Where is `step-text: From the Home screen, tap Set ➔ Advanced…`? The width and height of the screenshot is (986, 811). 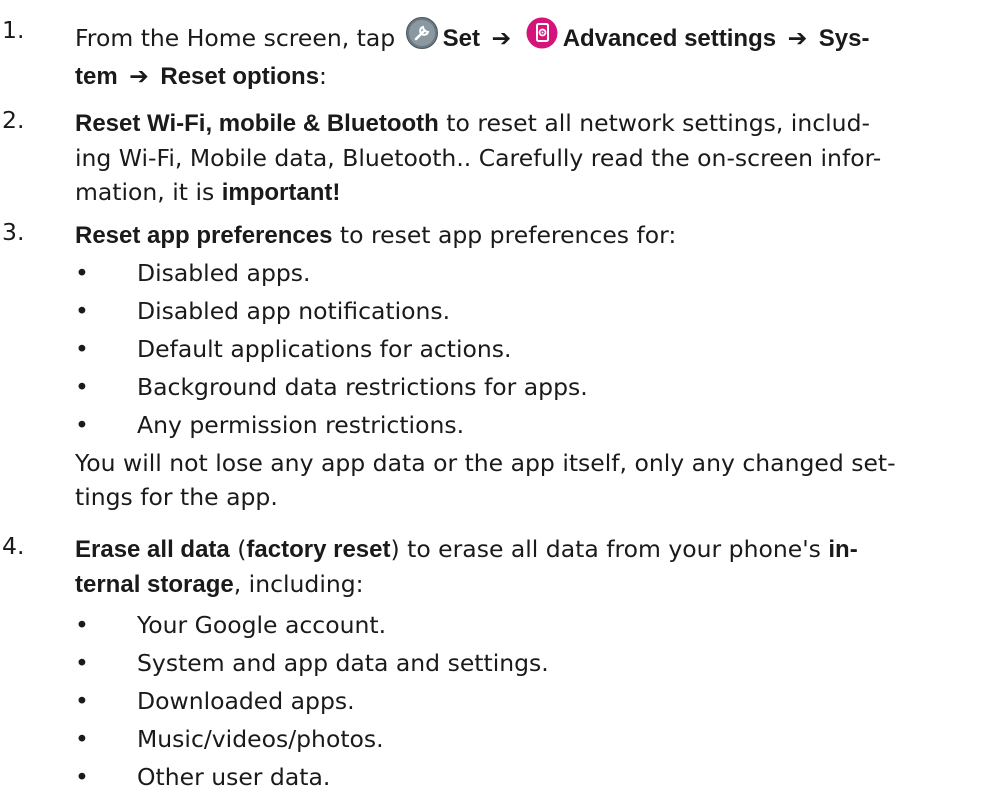
step-text: From the Home screen, tap Set ➔ Advanced… is located at coordinates (527, 55).